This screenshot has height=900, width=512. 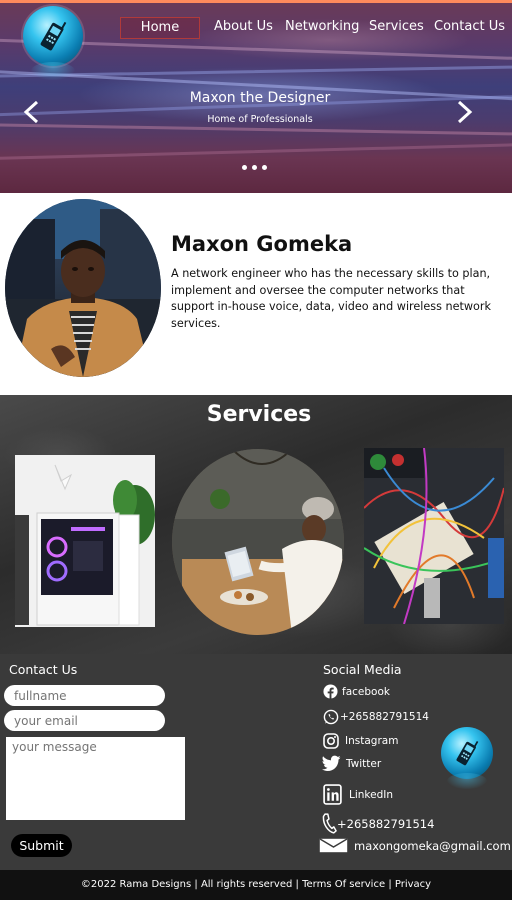 I want to click on phone-icon, so click(x=467, y=753).